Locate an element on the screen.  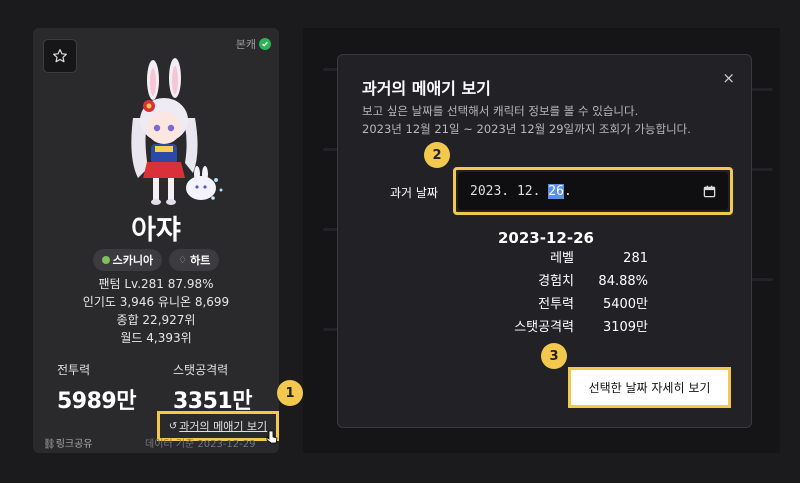
combat-power-stat: 전투력 5989만 is located at coordinates (96, 388).